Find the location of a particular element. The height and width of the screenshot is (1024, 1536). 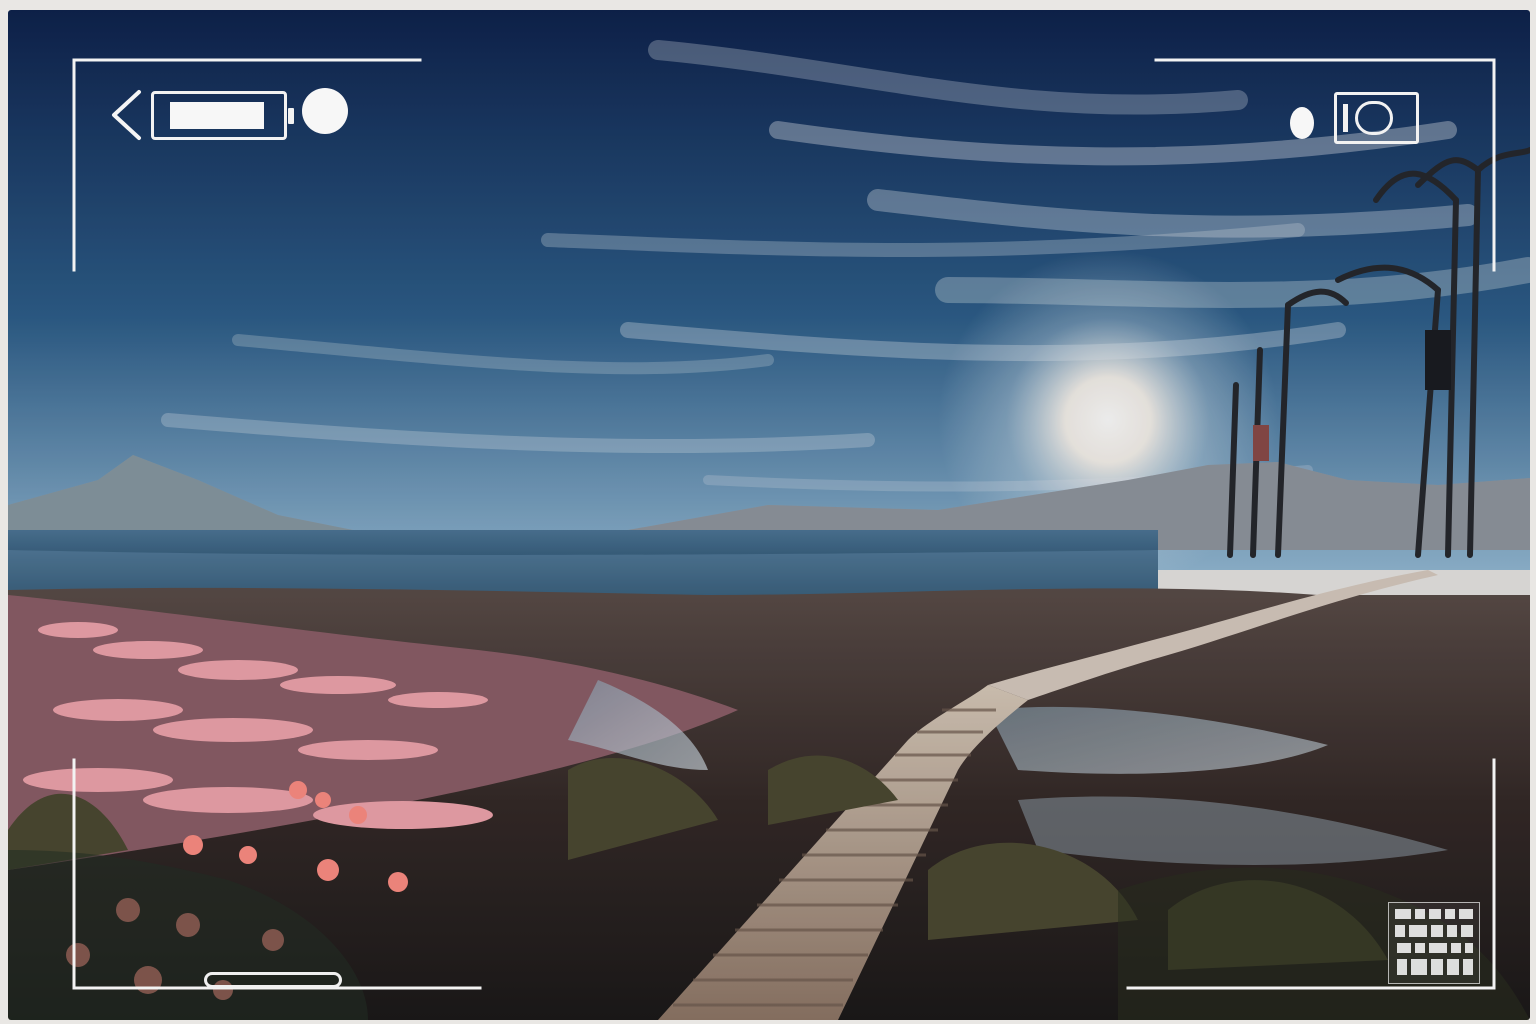

battery-cap-icon is located at coordinates (291, 116).